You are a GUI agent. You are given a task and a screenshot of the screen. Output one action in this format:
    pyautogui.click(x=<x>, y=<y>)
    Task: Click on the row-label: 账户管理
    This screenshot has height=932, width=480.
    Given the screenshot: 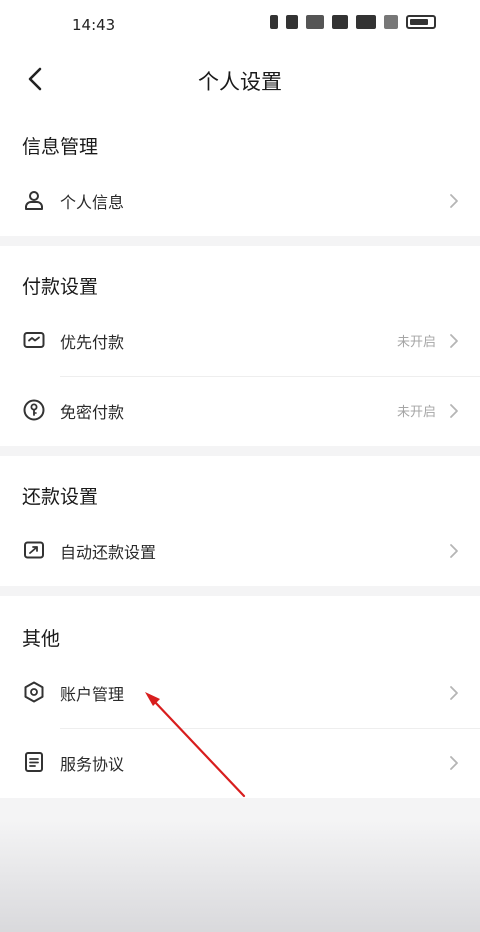 What is the action you would take?
    pyautogui.click(x=92, y=694)
    